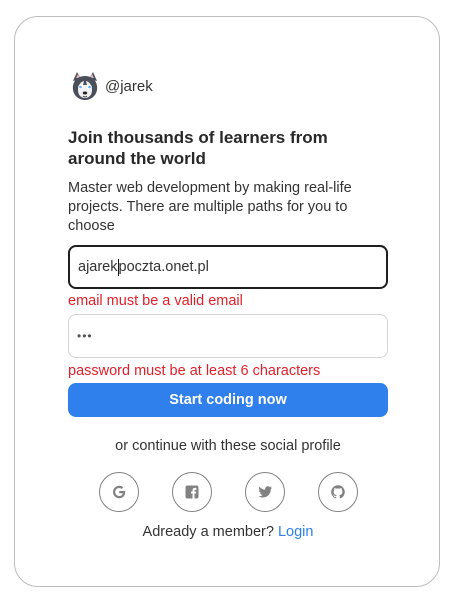 The width and height of the screenshot is (453, 600). Describe the element at coordinates (155, 301) in the screenshot. I see `email-error: email must be a valid email` at that location.